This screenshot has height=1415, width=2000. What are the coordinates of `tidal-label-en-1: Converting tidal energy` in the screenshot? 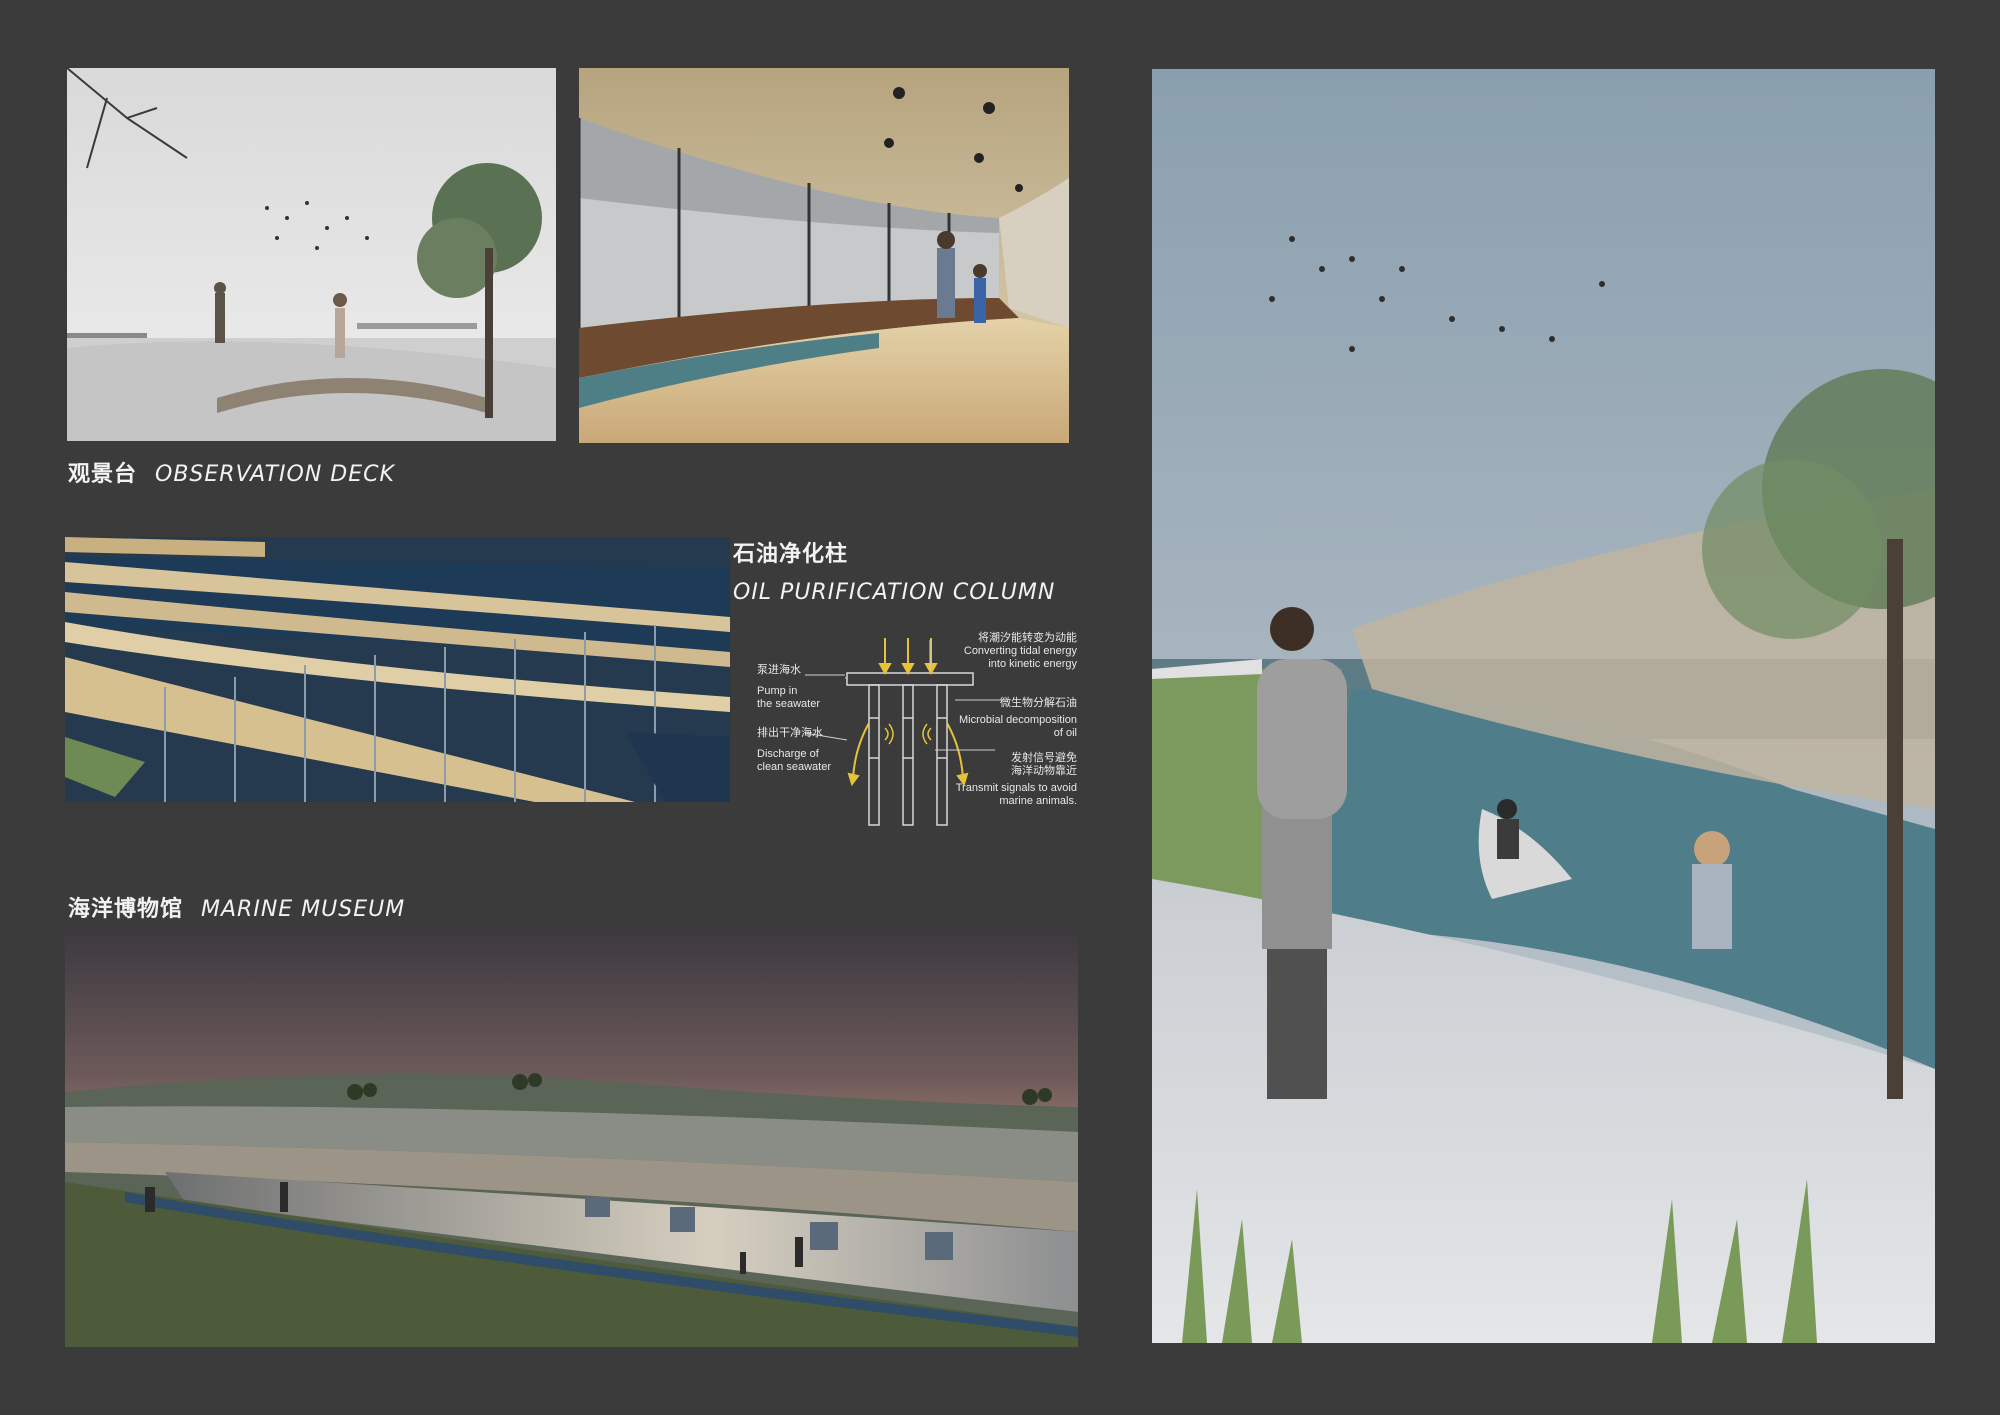 It's located at (1020, 651).